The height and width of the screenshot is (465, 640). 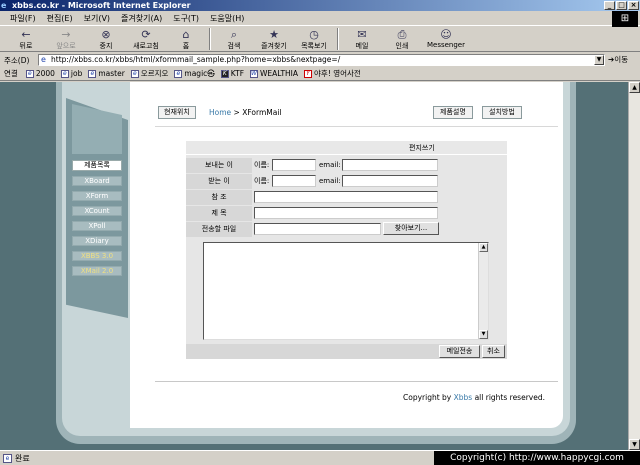 What do you see at coordinates (43, 59) in the screenshot?
I see `page-icon: e` at bounding box center [43, 59].